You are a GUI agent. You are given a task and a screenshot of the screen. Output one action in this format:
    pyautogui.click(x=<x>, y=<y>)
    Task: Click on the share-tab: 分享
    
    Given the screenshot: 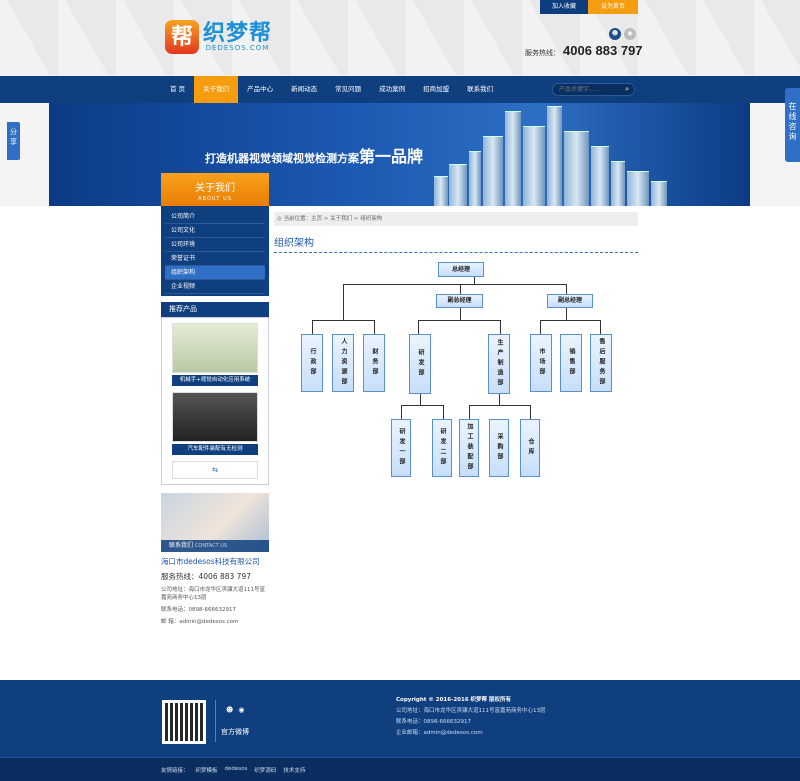 What is the action you would take?
    pyautogui.click(x=13, y=141)
    